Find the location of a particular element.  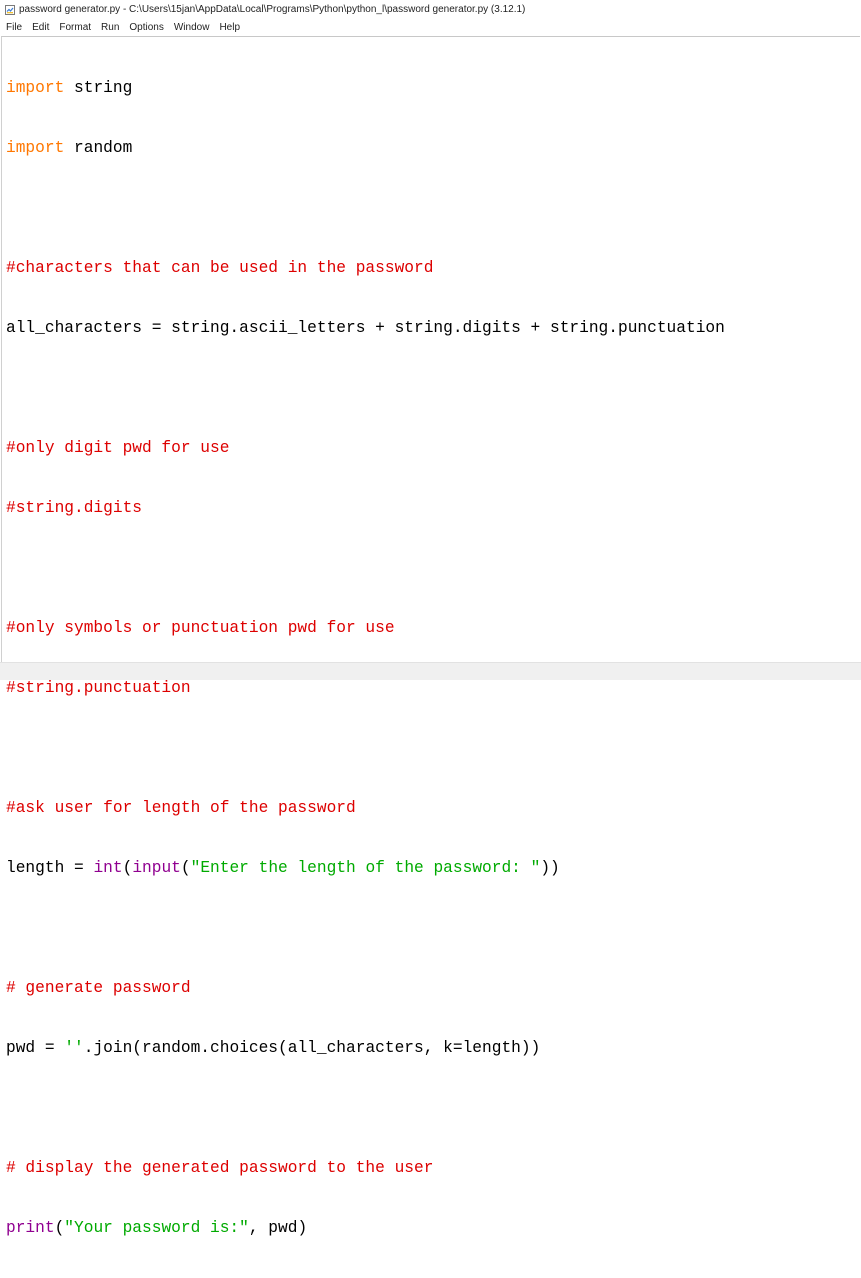

comment: #ask user for length of the password is located at coordinates (181, 808).